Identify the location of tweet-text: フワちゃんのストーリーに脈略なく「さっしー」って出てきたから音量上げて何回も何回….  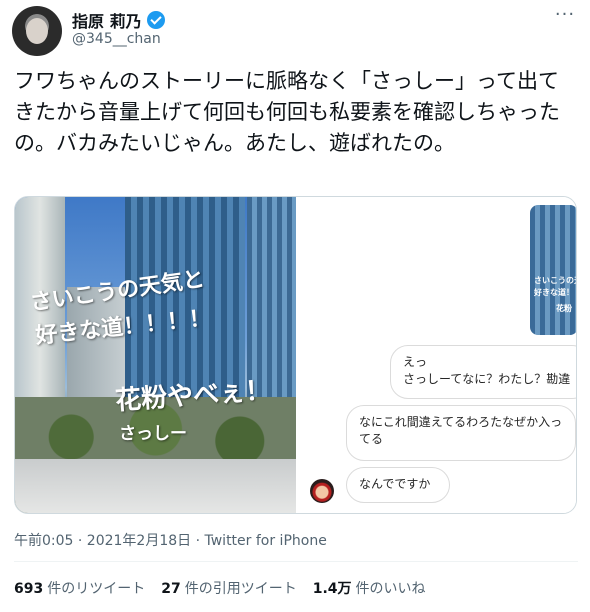
(287, 112).